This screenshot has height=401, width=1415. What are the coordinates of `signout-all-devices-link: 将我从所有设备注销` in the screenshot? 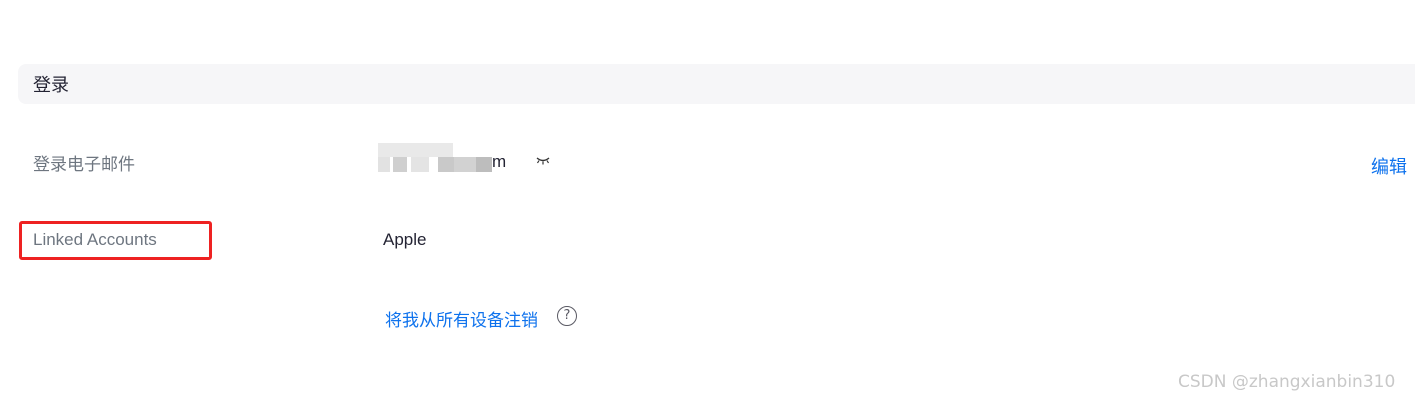 It's located at (461, 318).